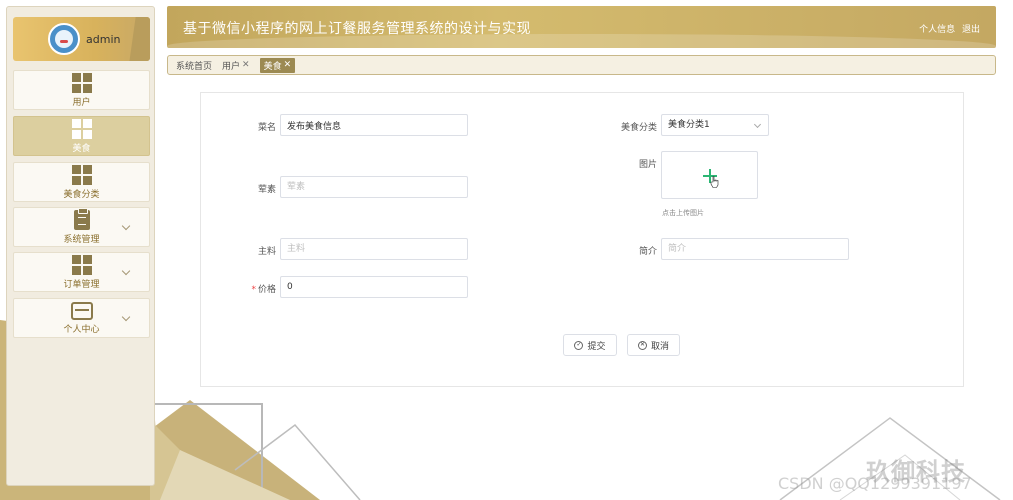 Image resolution: width=1013 pixels, height=500 pixels. What do you see at coordinates (581, 65) in the screenshot?
I see `breadcrumb: 系统首页 用户 ✕ 美食 ✕` at bounding box center [581, 65].